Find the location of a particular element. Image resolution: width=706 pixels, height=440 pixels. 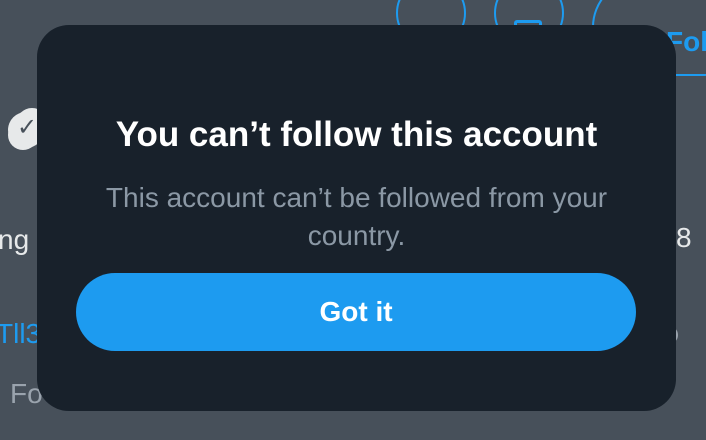

dialog-title: You can’t follow this account is located at coordinates (356, 134).